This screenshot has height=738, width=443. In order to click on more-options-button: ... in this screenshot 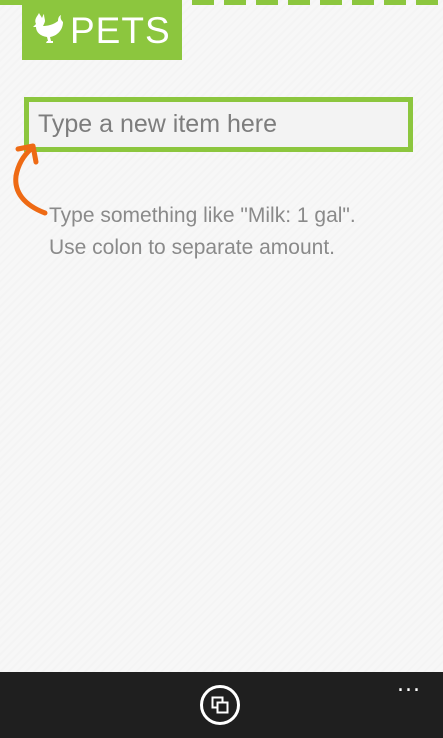, I will do `click(409, 685)`.